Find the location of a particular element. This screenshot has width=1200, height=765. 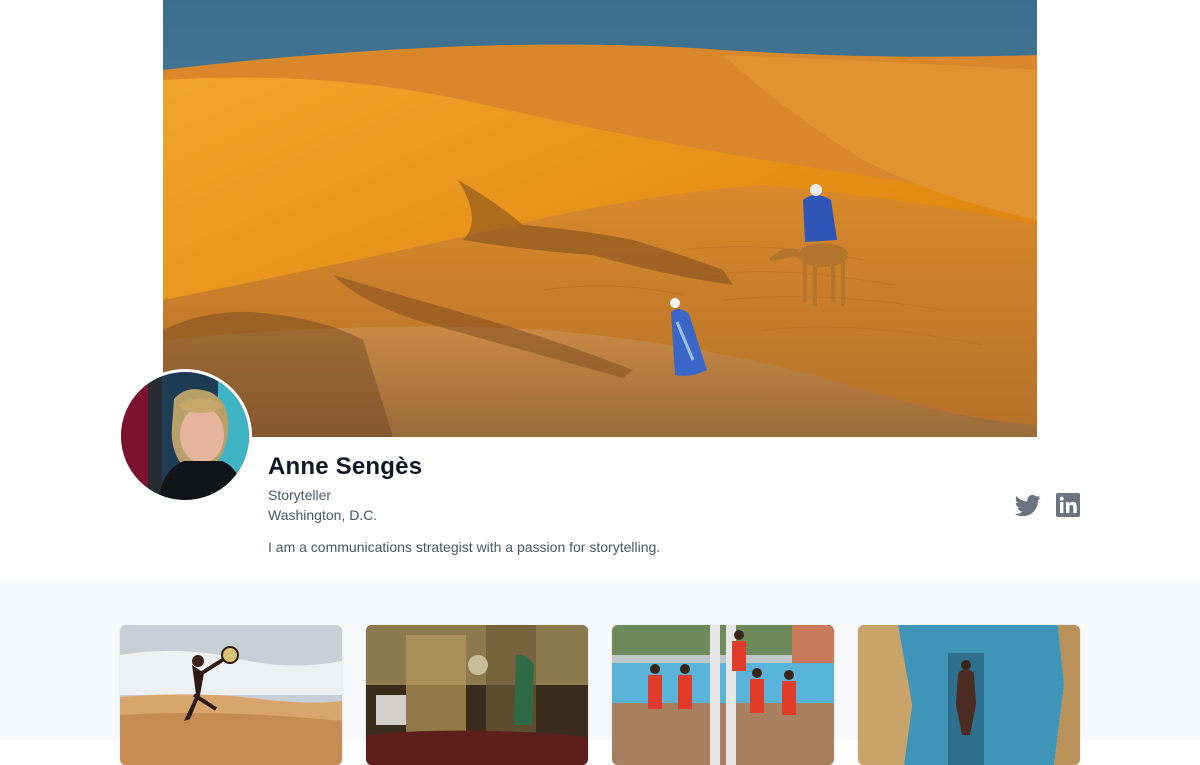

linkedin-link is located at coordinates (1068, 505).